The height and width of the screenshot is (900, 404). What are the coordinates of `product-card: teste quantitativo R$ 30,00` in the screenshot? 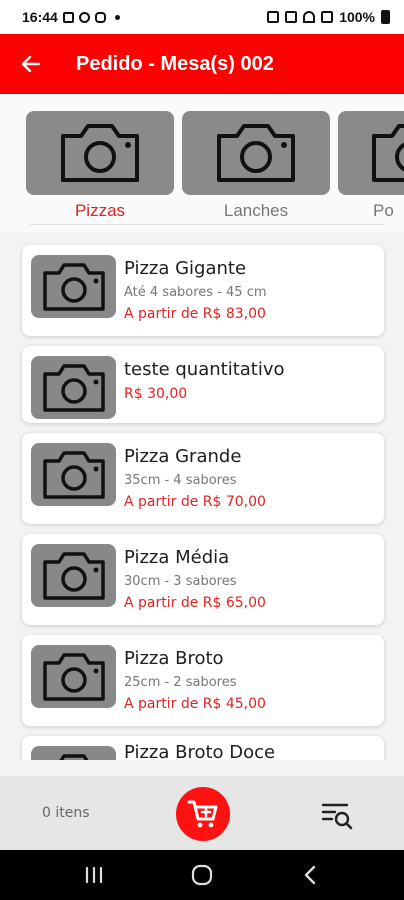 It's located at (203, 384).